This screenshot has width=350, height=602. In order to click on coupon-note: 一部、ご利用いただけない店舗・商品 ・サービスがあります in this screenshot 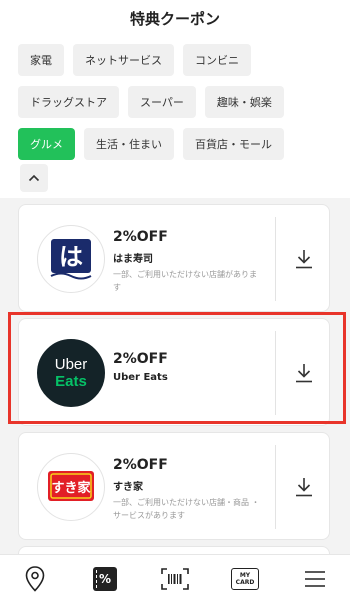, I will do `click(186, 509)`.